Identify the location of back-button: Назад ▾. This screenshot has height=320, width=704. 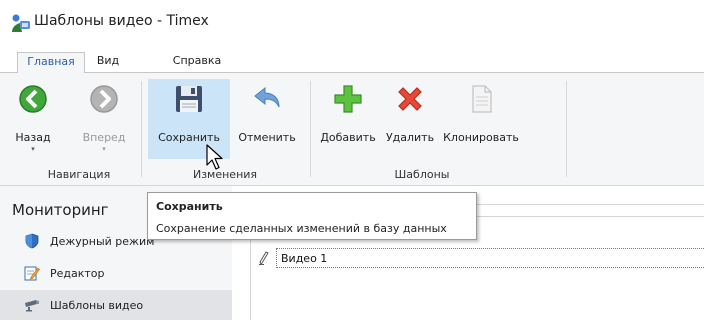
(33, 119).